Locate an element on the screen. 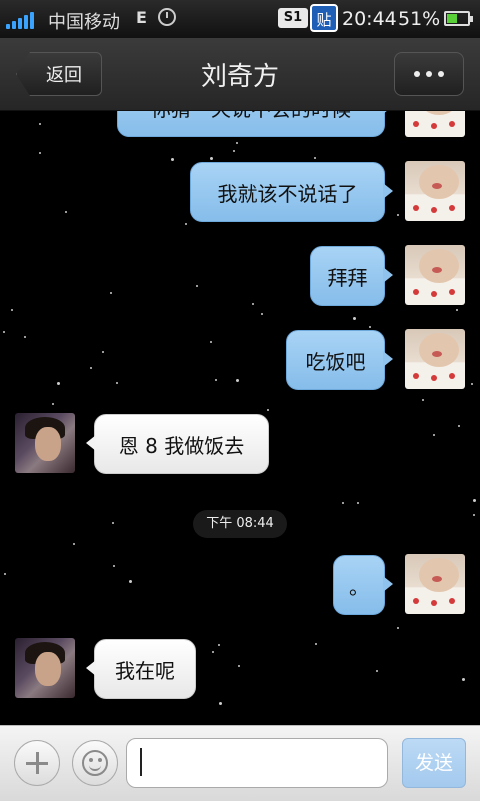  more-options-button is located at coordinates (429, 74).